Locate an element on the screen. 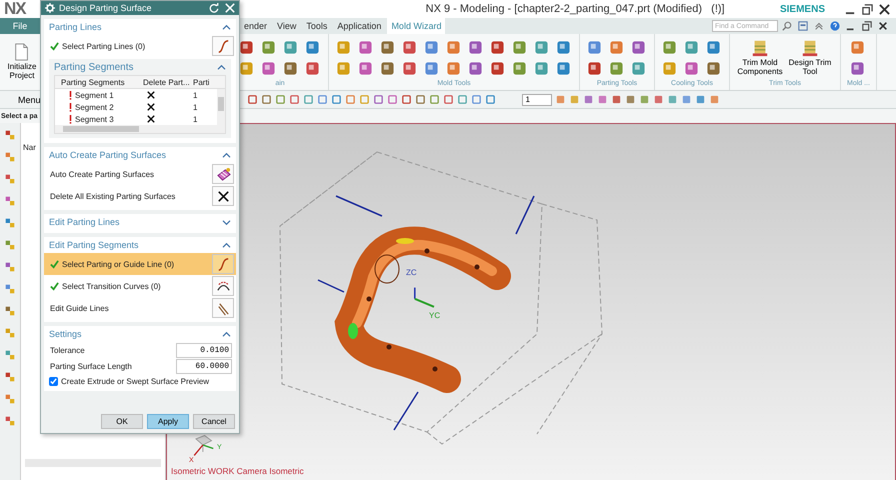 This screenshot has height=480, width=896. number-field: 60.0000 is located at coordinates (204, 366).